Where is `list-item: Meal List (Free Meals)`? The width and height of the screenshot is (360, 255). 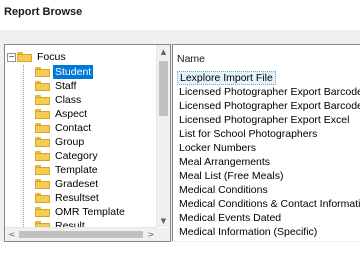
list-item: Meal List (Free Meals) is located at coordinates (231, 176).